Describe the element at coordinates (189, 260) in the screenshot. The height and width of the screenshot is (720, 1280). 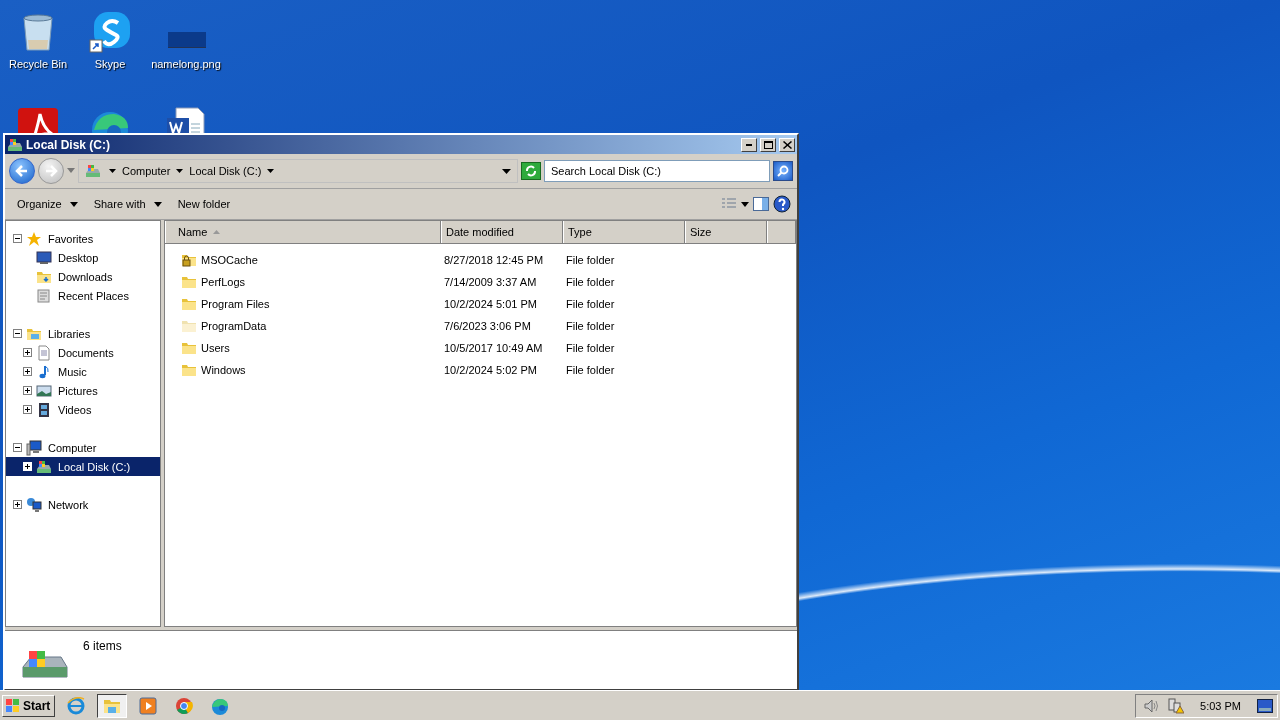
I see `locked-folder-icon` at that location.